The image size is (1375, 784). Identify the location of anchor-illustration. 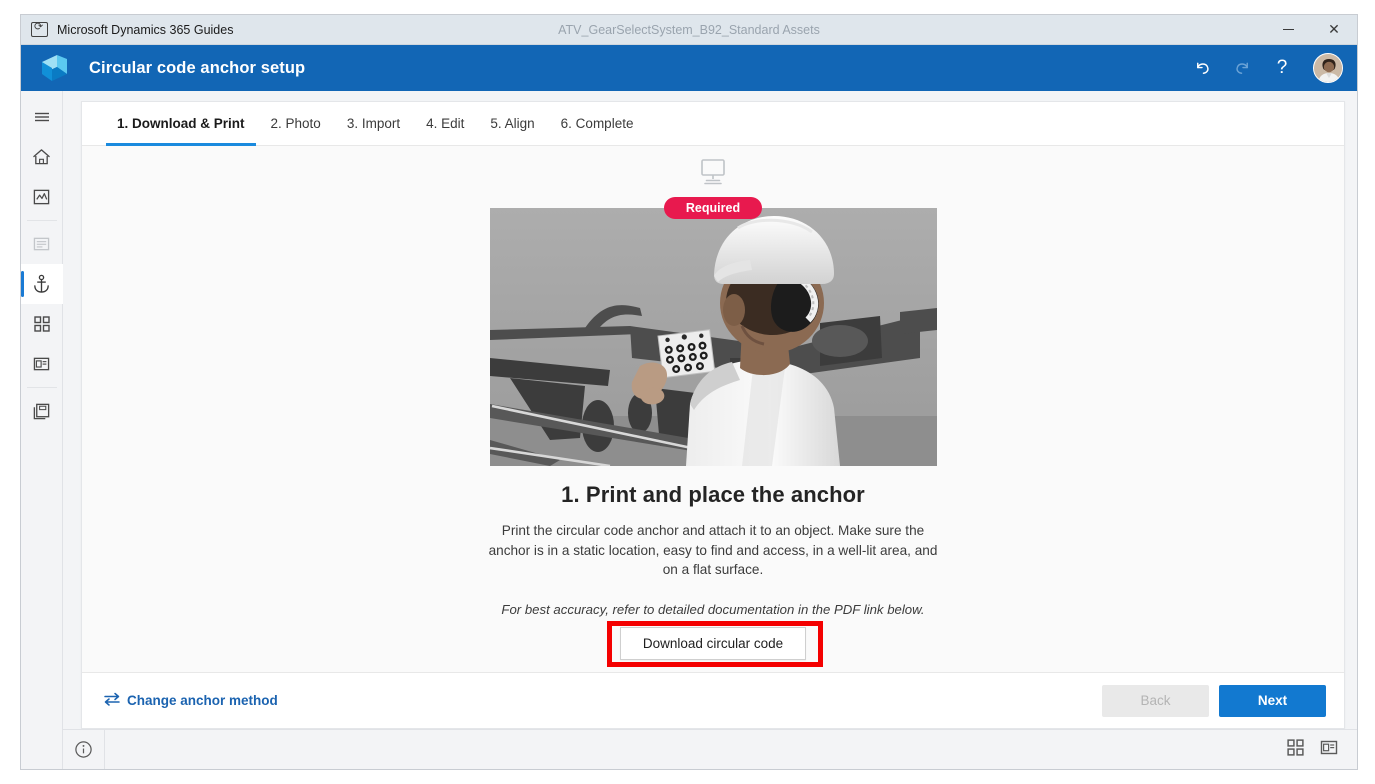
(713, 337).